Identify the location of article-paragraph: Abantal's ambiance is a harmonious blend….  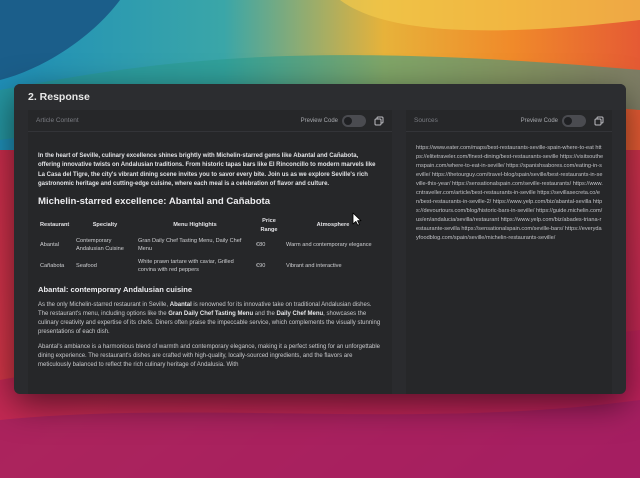
(209, 356).